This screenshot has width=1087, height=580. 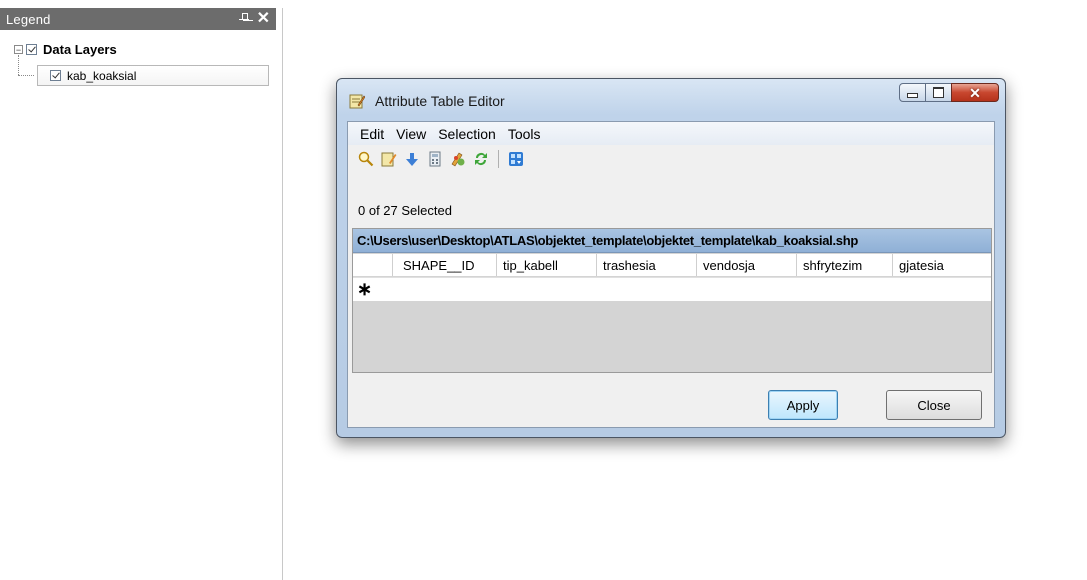 I want to click on selection-status: 0 of 27 Selected, so click(x=405, y=210).